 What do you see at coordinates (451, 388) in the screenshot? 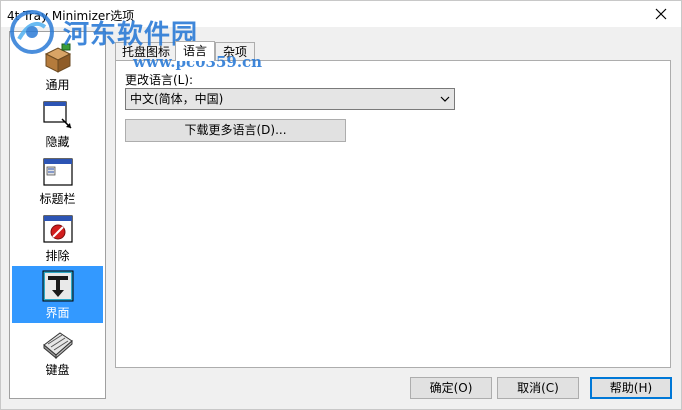
I see `ok-button: 确定(O)` at bounding box center [451, 388].